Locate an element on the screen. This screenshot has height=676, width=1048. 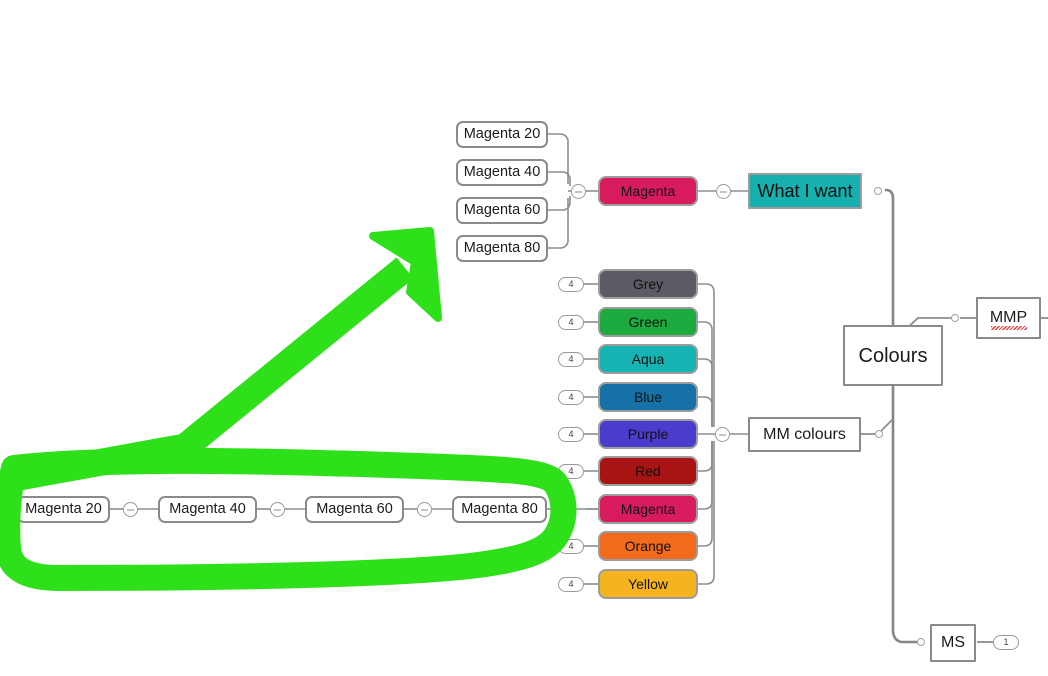
spellcheck-squiggle-icon is located at coordinates (1008, 328).